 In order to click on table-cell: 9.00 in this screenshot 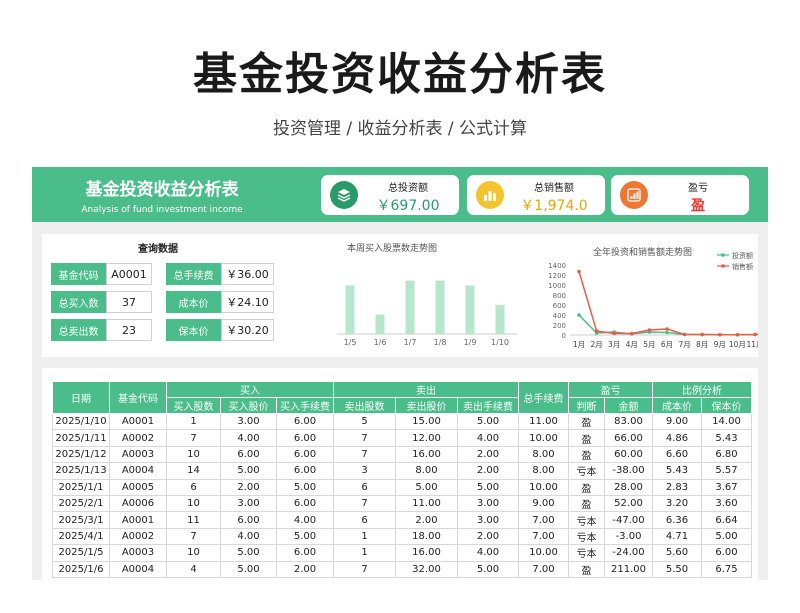, I will do `click(543, 503)`.